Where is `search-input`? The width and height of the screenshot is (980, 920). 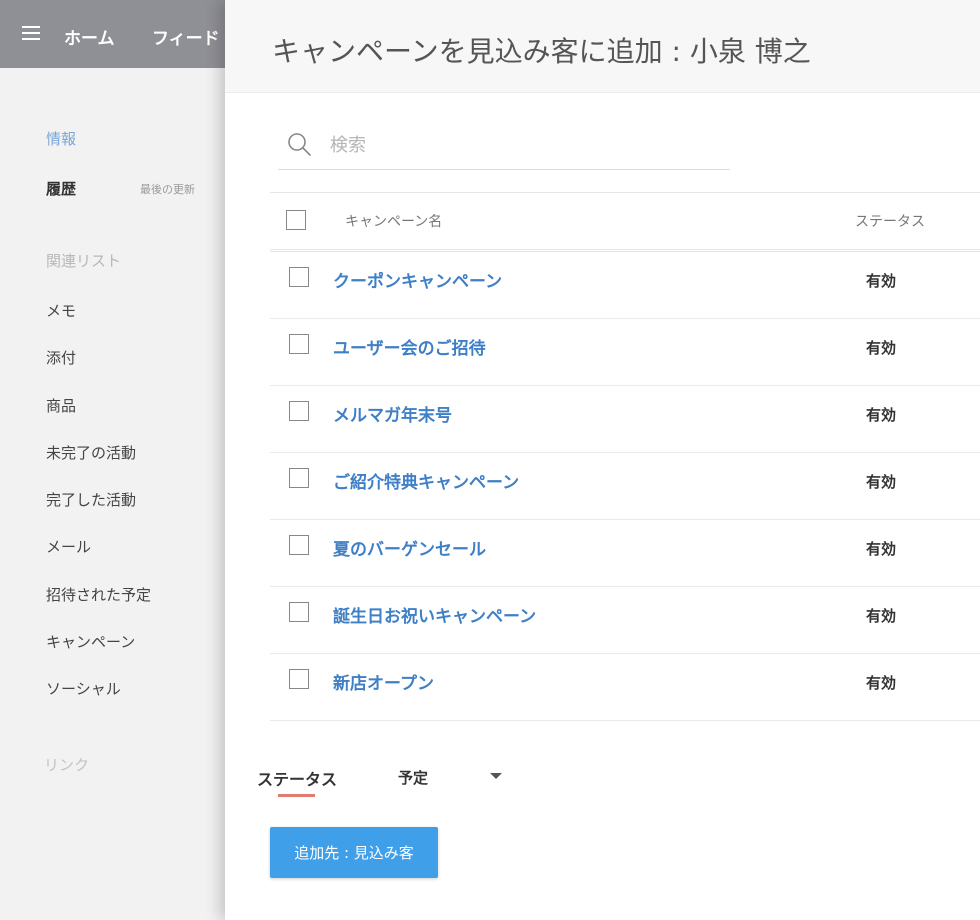 search-input is located at coordinates (520, 145).